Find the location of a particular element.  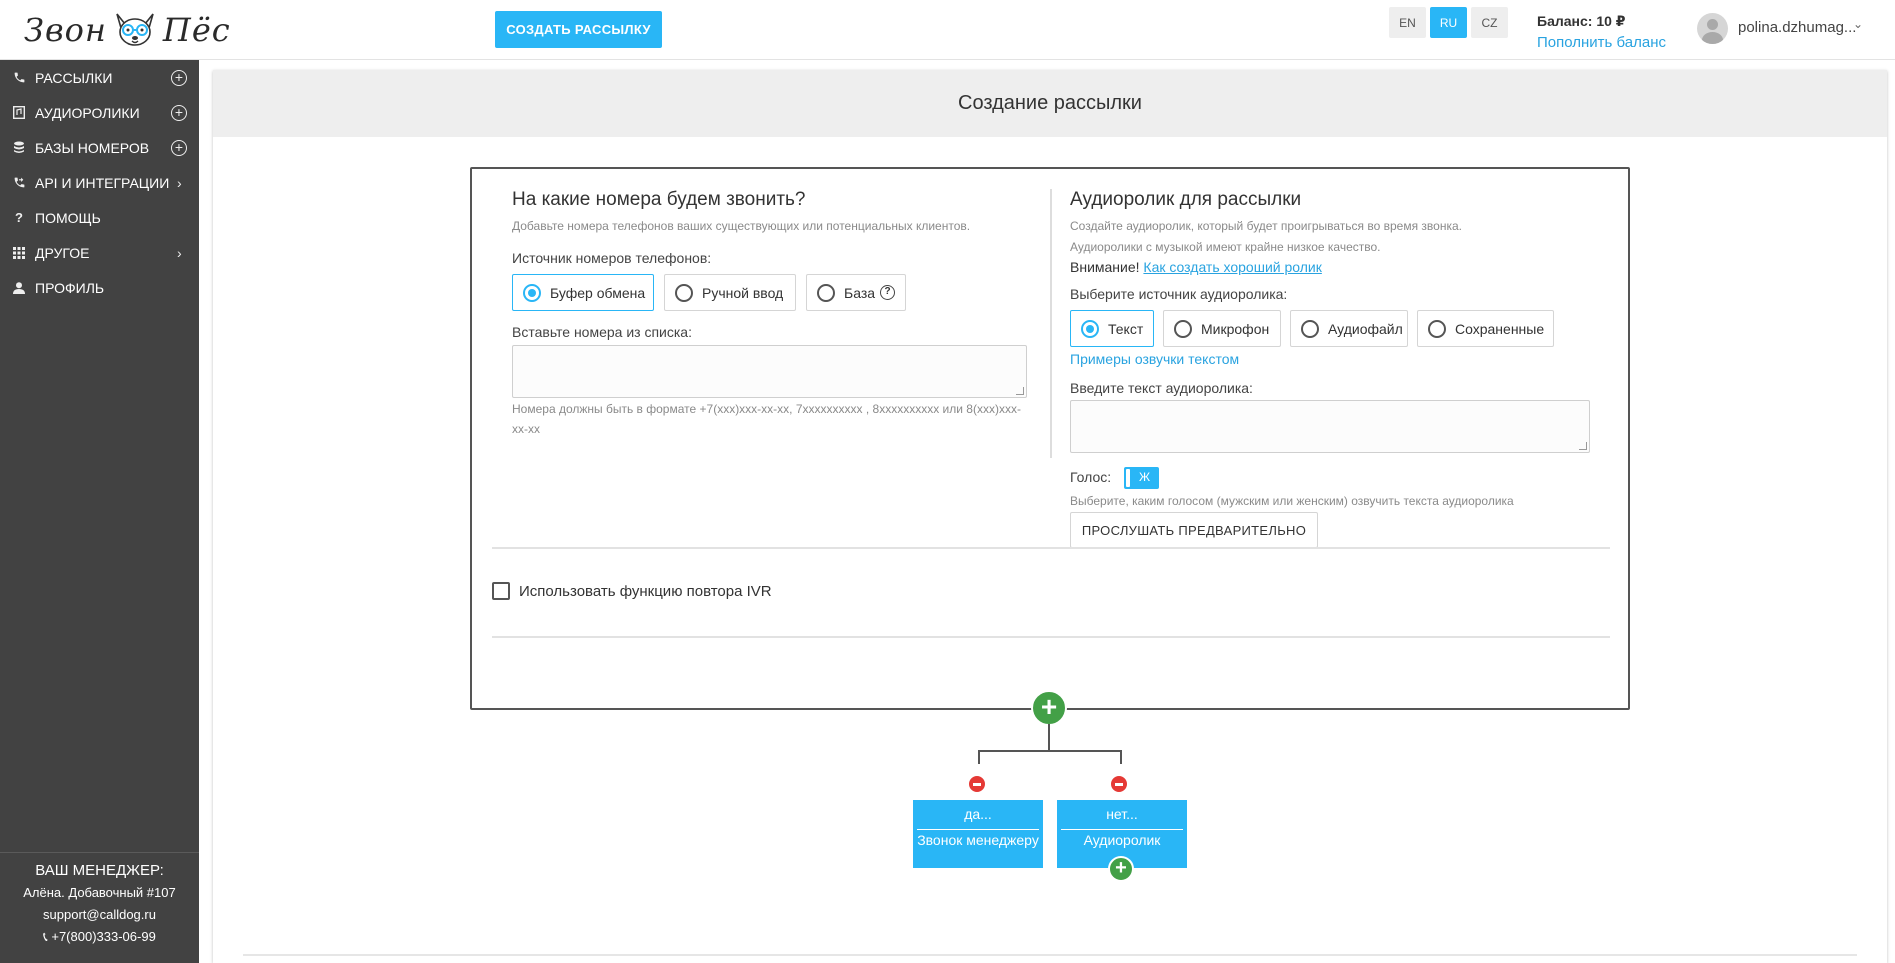

audio-text-textarea is located at coordinates (1330, 426).